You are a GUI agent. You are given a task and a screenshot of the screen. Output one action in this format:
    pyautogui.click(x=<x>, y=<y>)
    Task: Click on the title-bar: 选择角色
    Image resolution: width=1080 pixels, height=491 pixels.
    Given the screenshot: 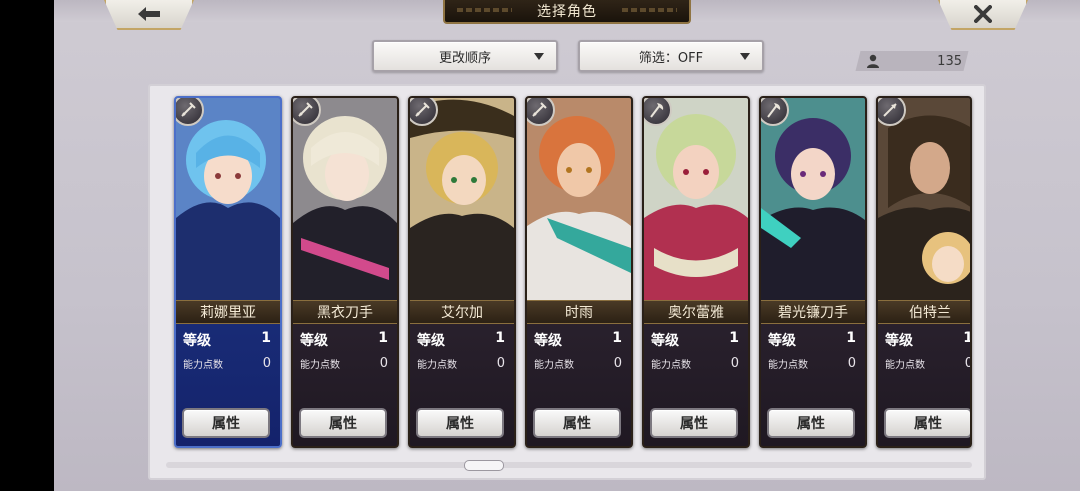 What is the action you would take?
    pyautogui.click(x=567, y=12)
    